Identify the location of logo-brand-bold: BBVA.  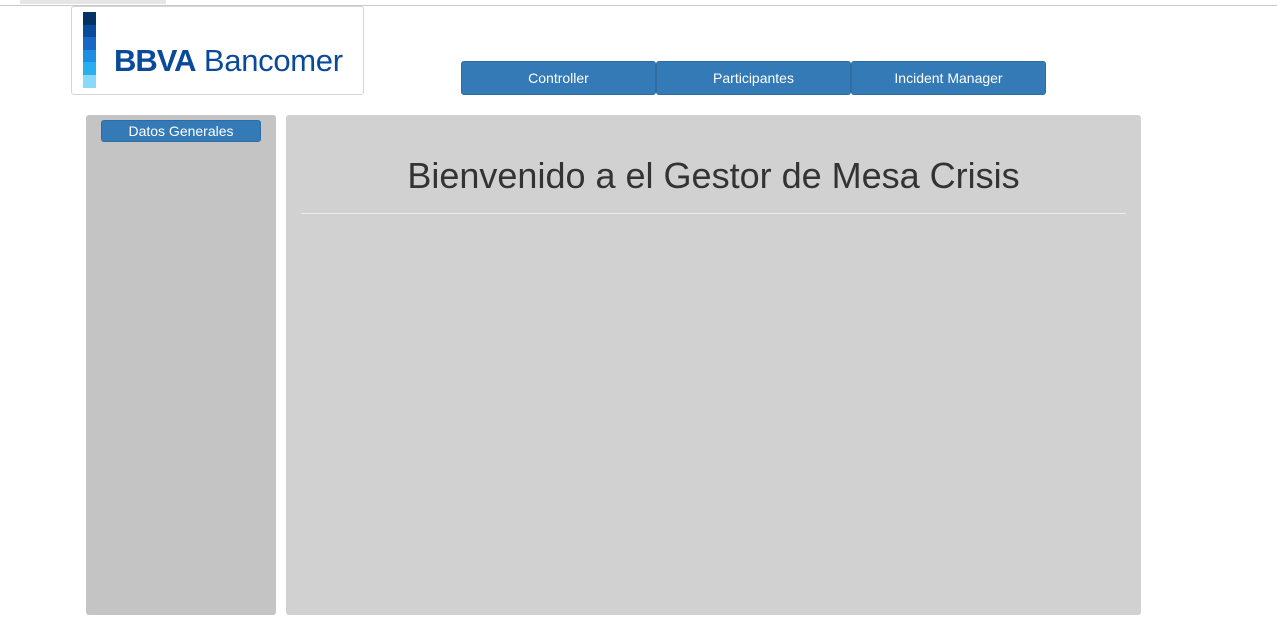
(155, 60).